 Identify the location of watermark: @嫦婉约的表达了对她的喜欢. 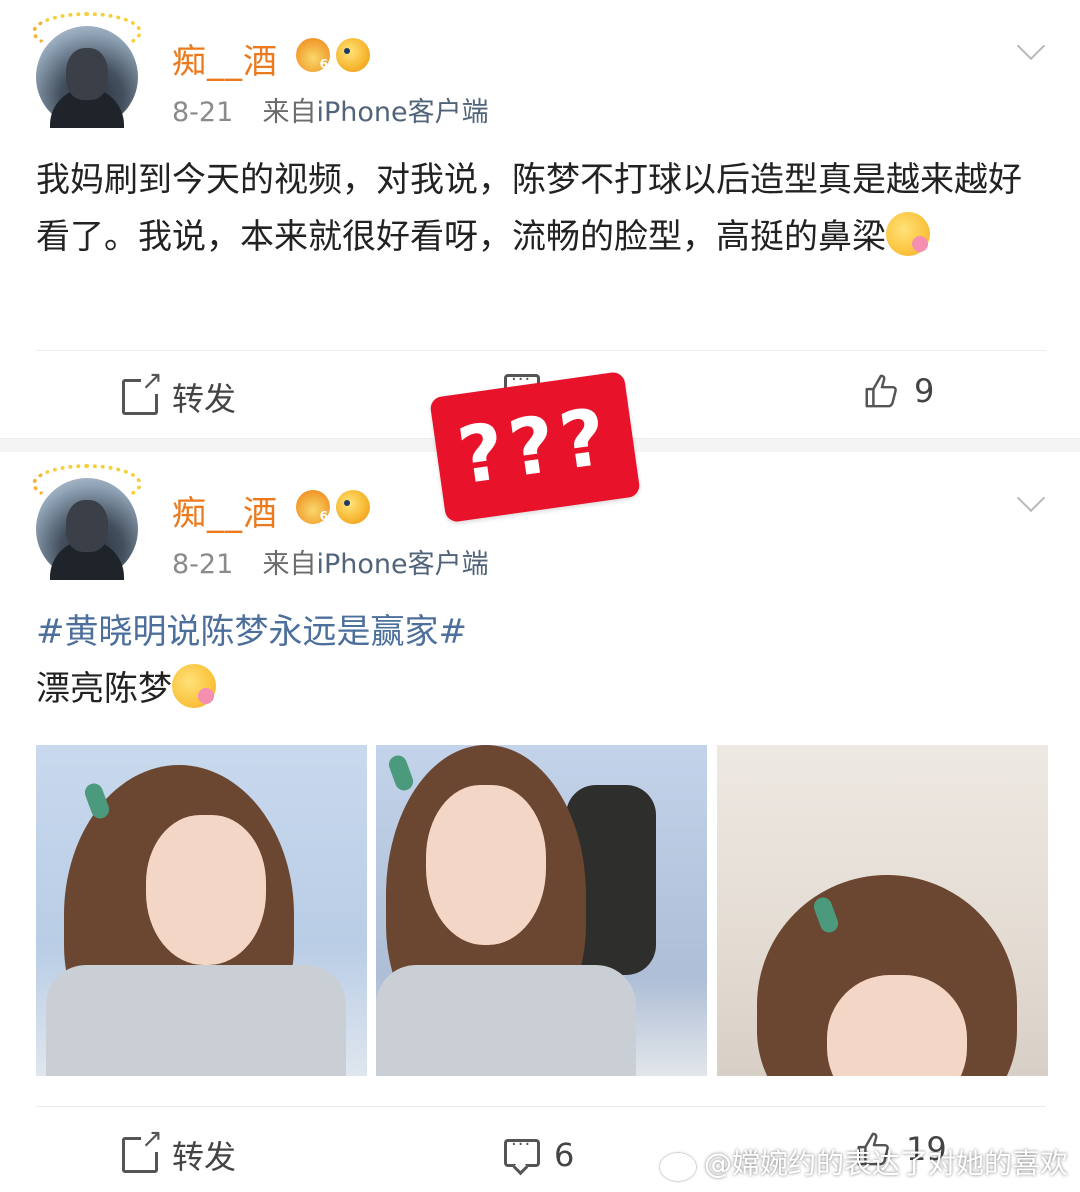
(863, 1162).